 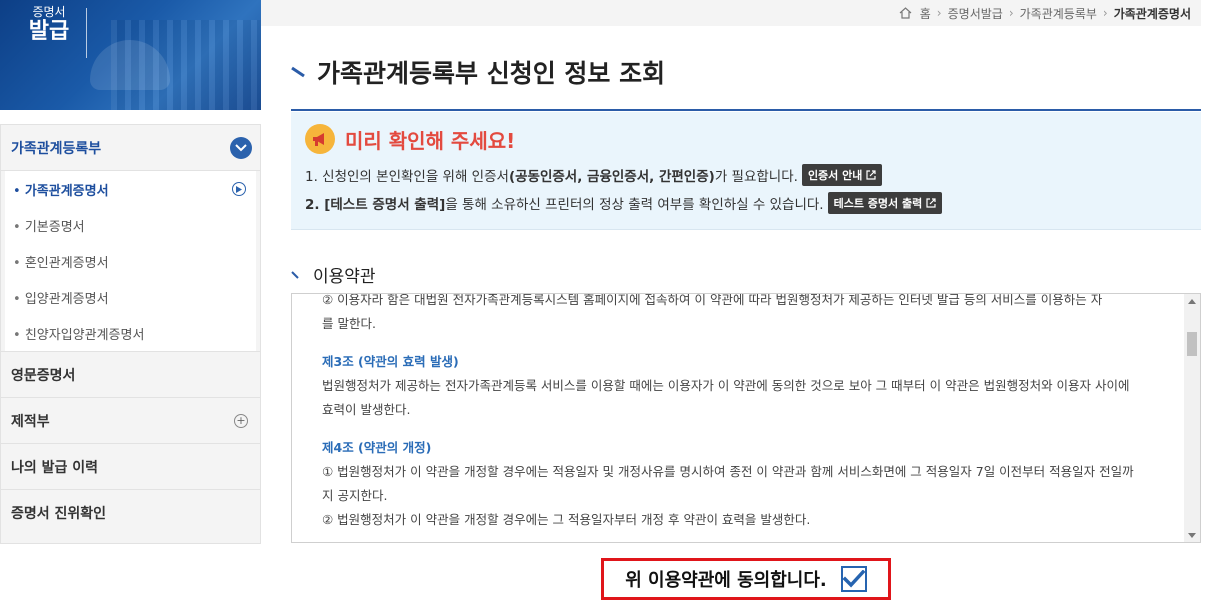 What do you see at coordinates (344, 277) in the screenshot?
I see `terms-section-title-text: 이용약관` at bounding box center [344, 277].